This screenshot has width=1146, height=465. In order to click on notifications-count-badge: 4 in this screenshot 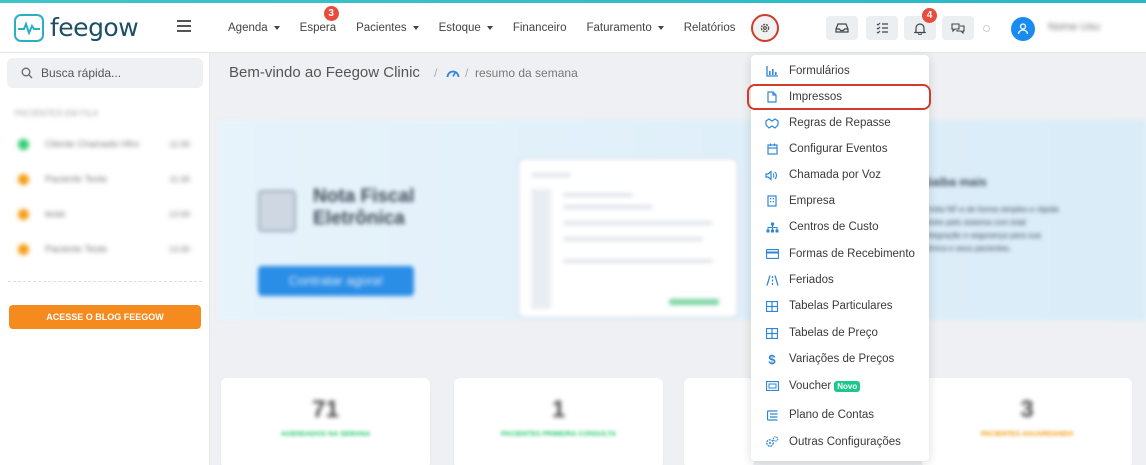, I will do `click(929, 15)`.